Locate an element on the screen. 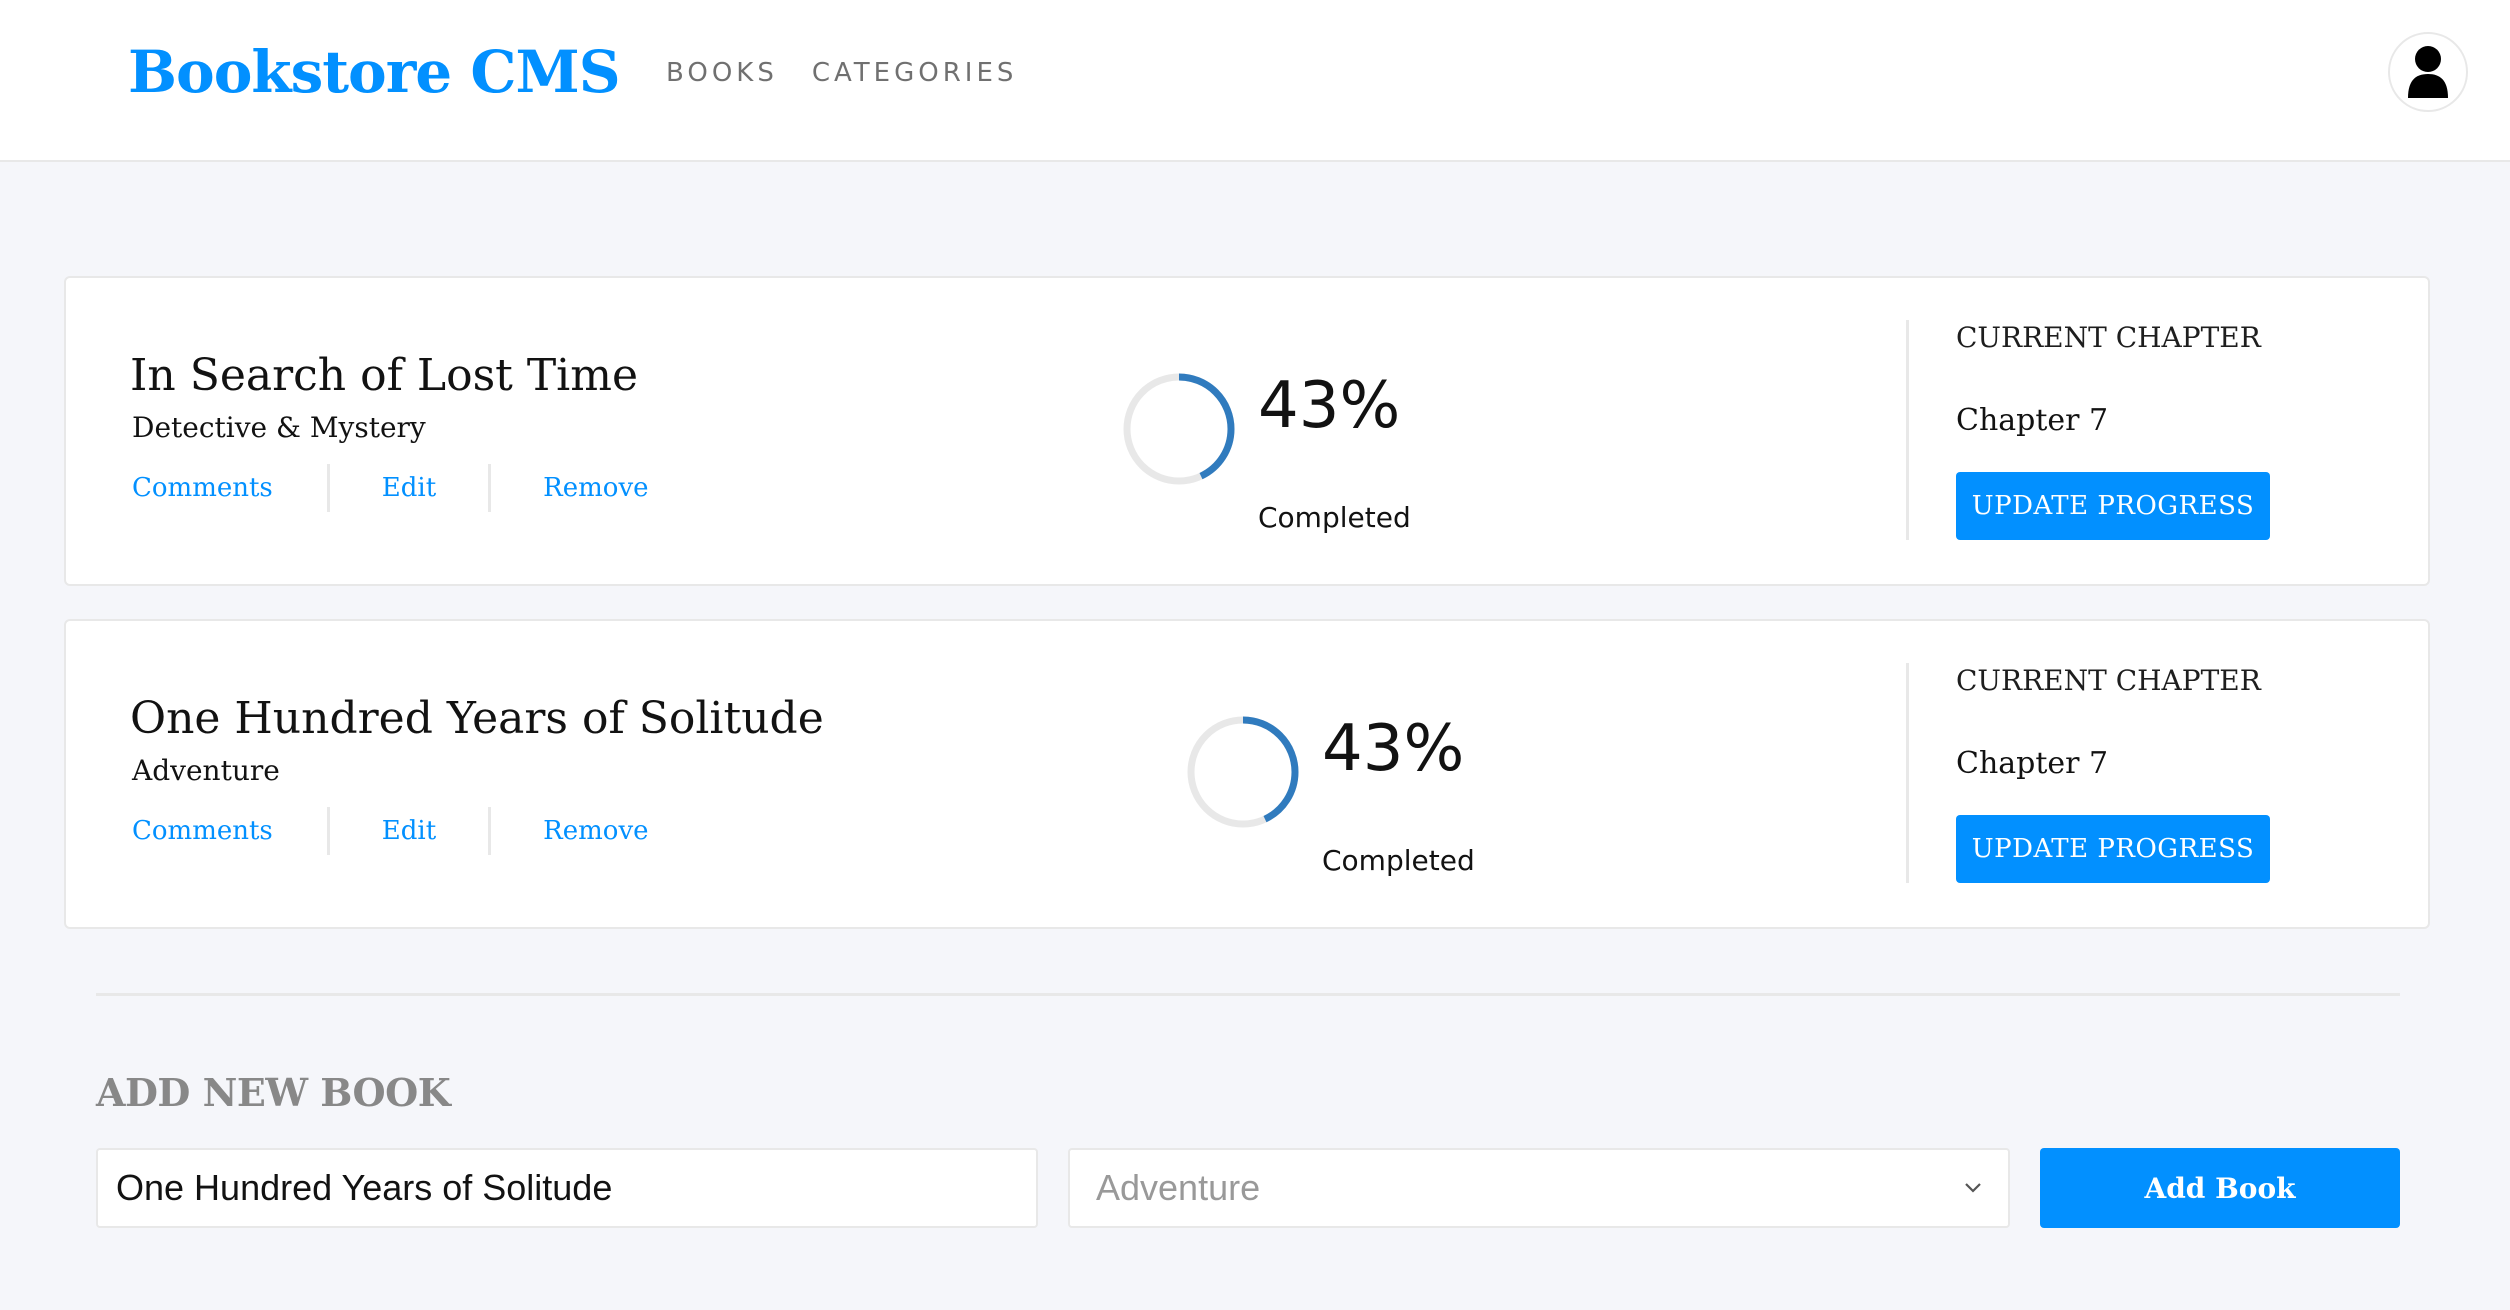 This screenshot has width=2510, height=1310. book-title: One Hundred Years of Solitude is located at coordinates (477, 718).